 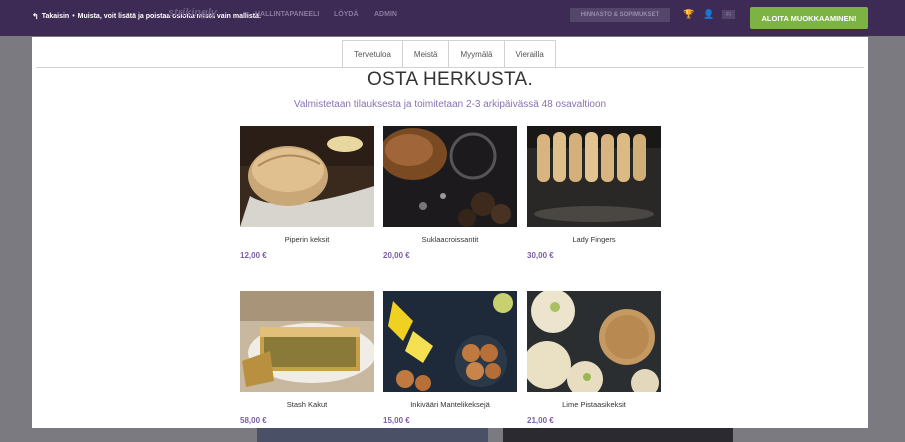 What do you see at coordinates (385, 14) in the screenshot?
I see `nav-admin: ADMIN` at bounding box center [385, 14].